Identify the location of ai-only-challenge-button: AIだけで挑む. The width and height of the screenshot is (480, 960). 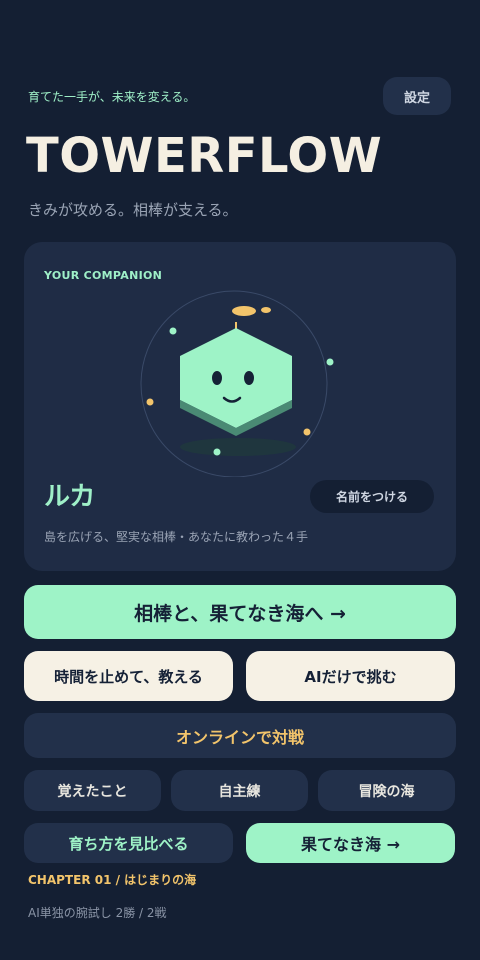
(350, 676).